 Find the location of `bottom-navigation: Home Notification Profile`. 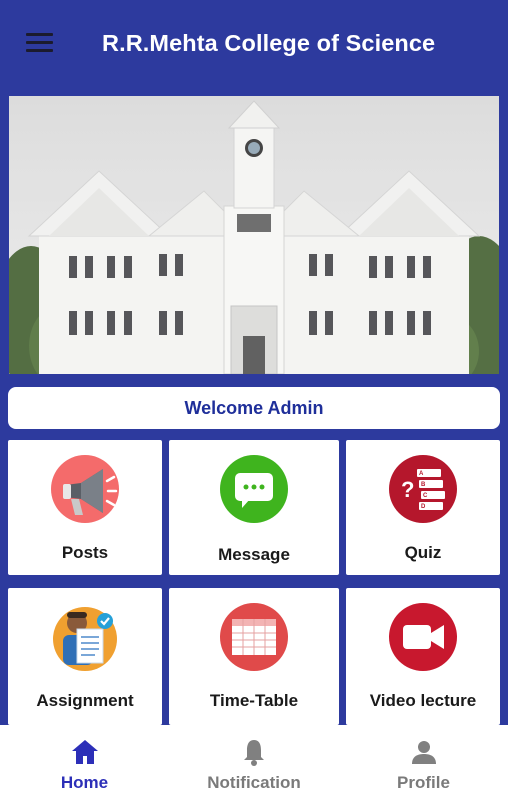

bottom-navigation: Home Notification Profile is located at coordinates (254, 762).